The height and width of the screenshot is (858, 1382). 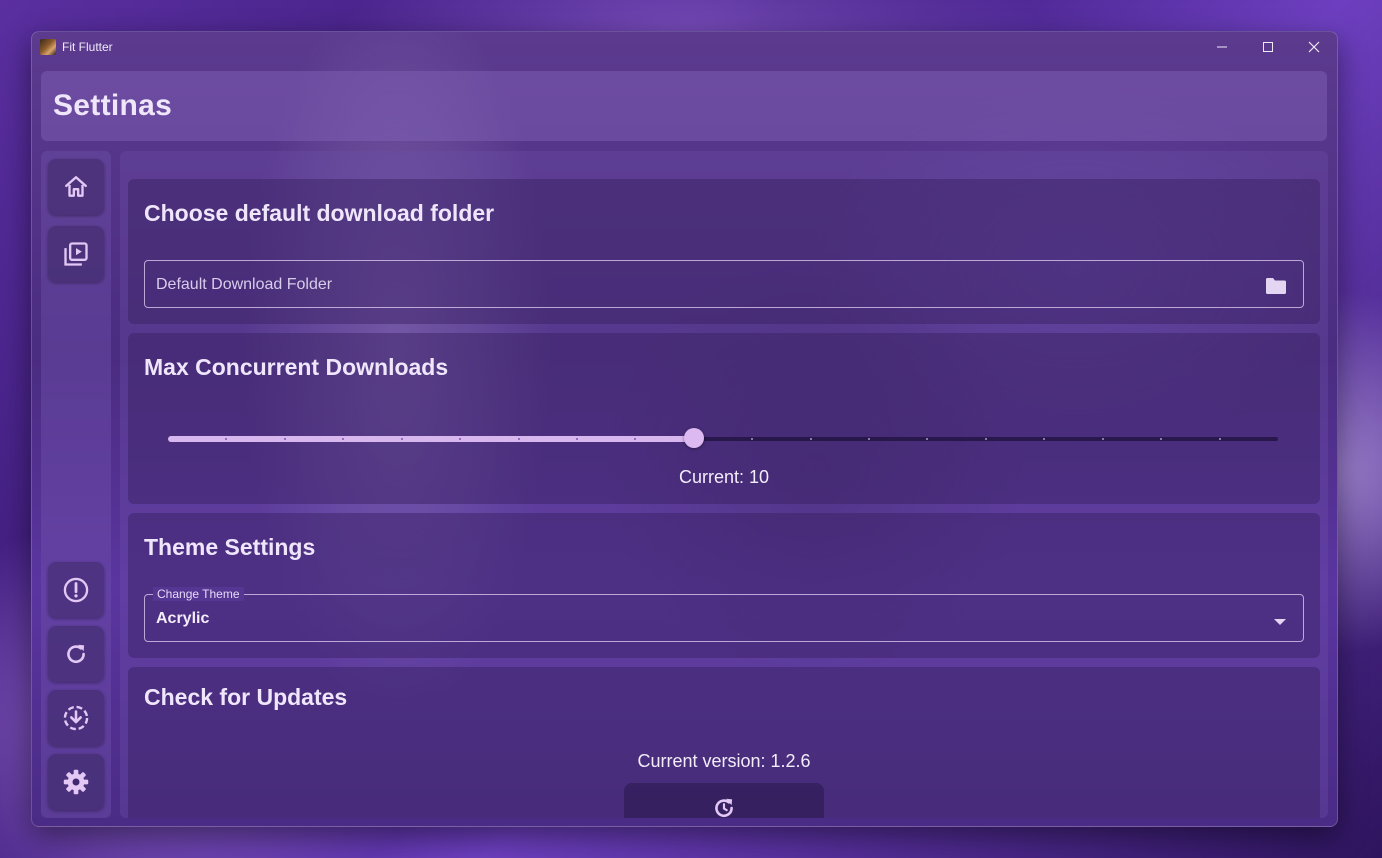 I want to click on close-button, so click(x=1314, y=47).